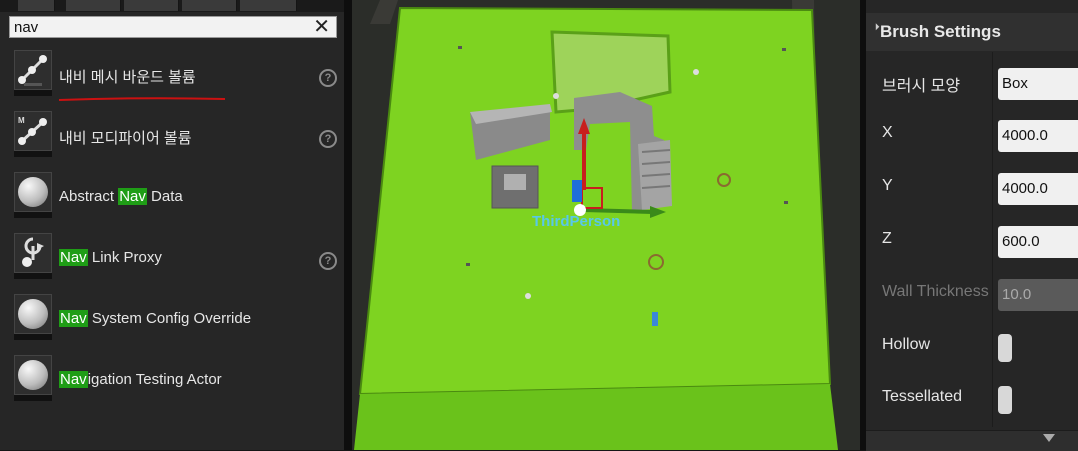 This screenshot has height=451, width=1078. What do you see at coordinates (577, 191) in the screenshot?
I see `player-start` at bounding box center [577, 191].